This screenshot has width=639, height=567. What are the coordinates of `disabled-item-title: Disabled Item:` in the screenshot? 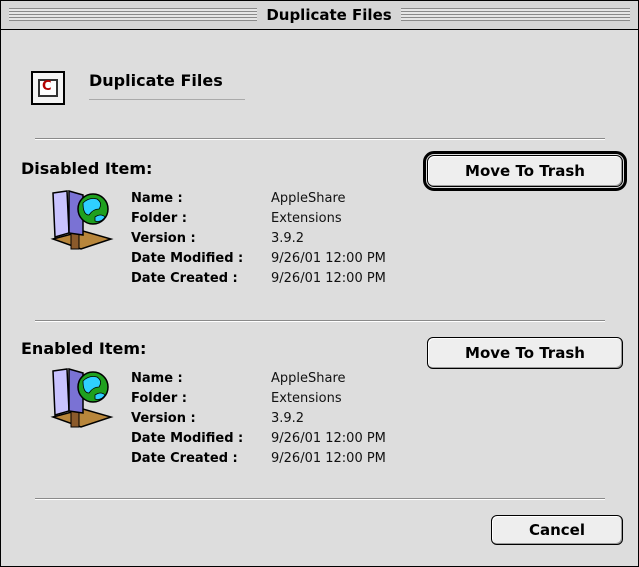 It's located at (87, 168).